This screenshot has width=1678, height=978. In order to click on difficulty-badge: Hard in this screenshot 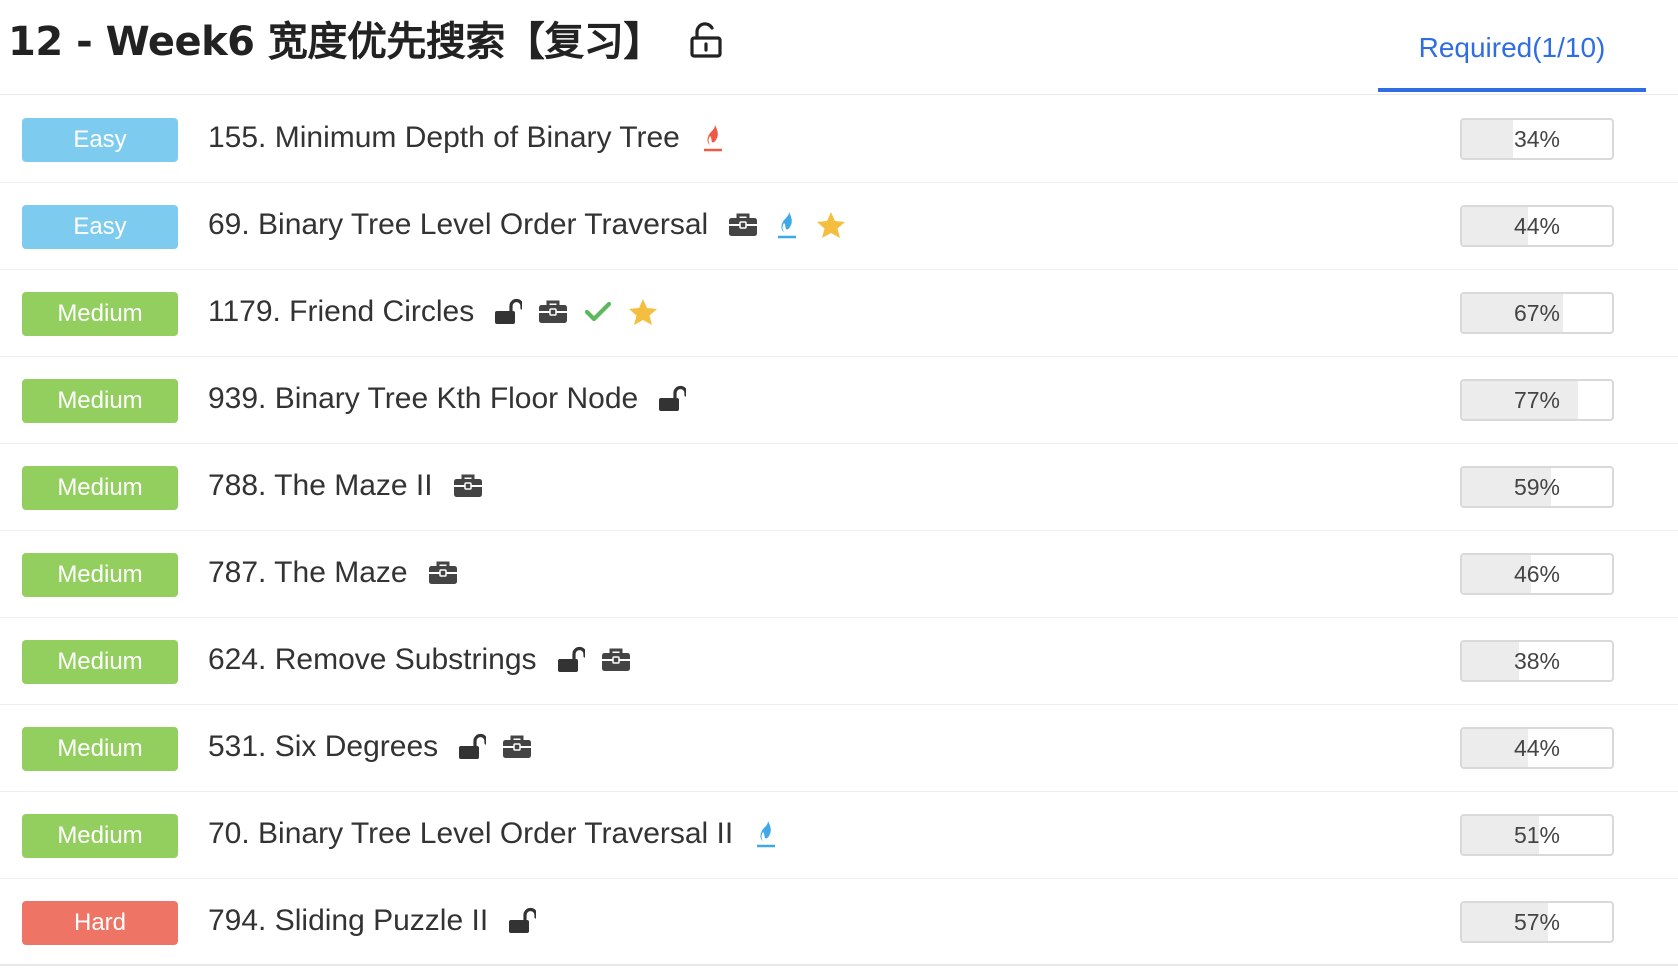, I will do `click(100, 923)`.